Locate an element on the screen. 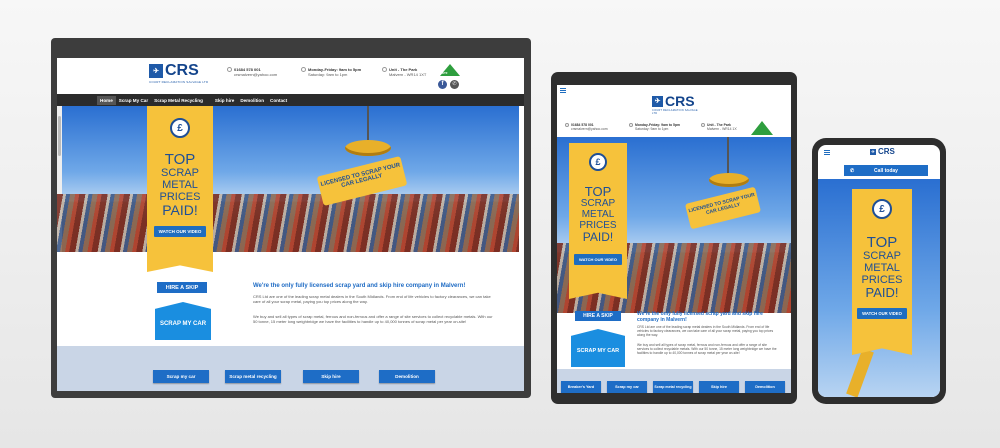 This screenshot has height=448, width=1000. tablet-banner-metal: METAL is located at coordinates (598, 214).